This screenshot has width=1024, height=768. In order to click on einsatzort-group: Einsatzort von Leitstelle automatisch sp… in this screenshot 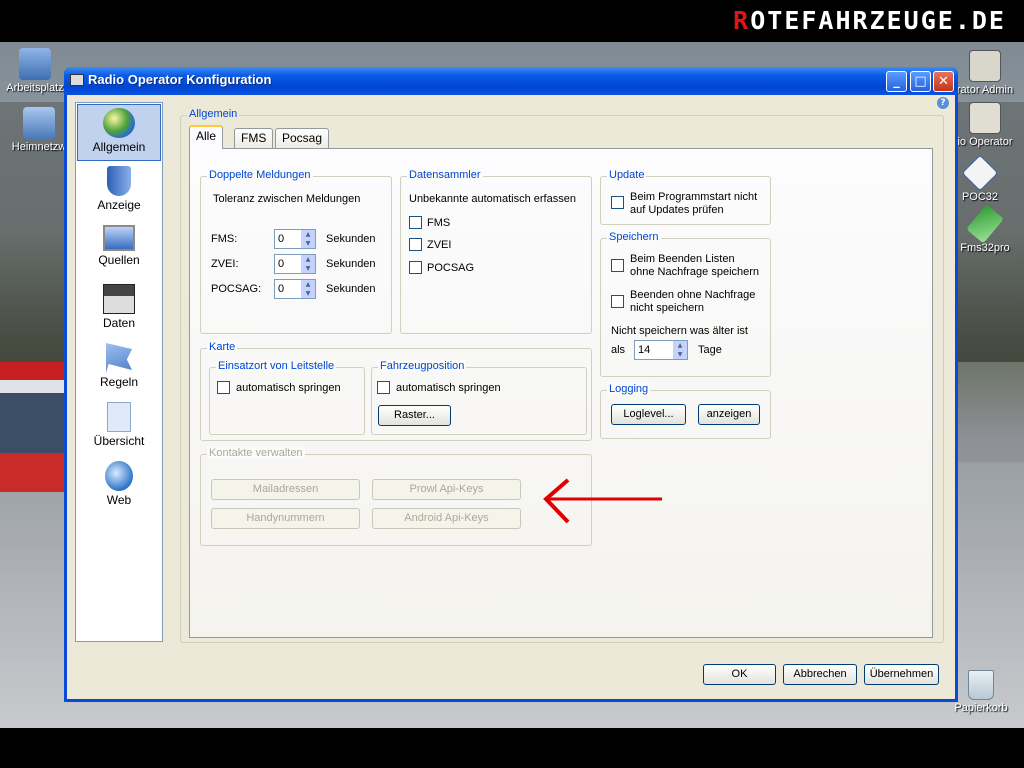, I will do `click(287, 397)`.